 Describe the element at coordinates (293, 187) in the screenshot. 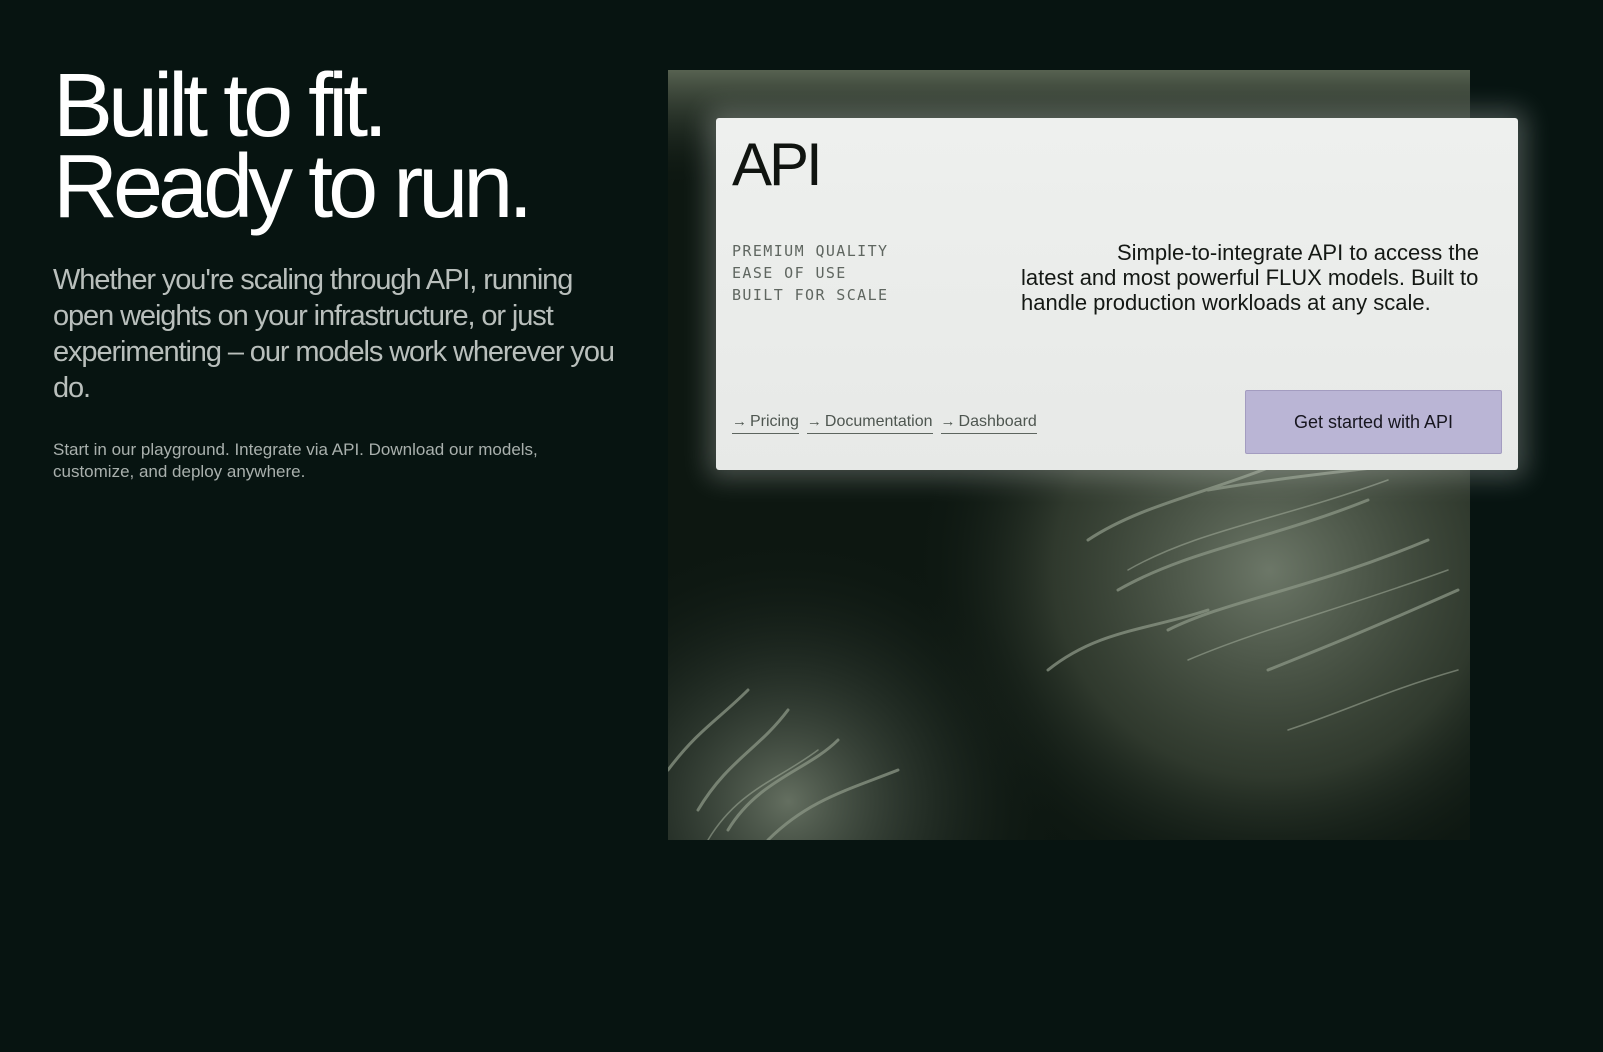

I see `headline-line-2: Ready to run.` at that location.